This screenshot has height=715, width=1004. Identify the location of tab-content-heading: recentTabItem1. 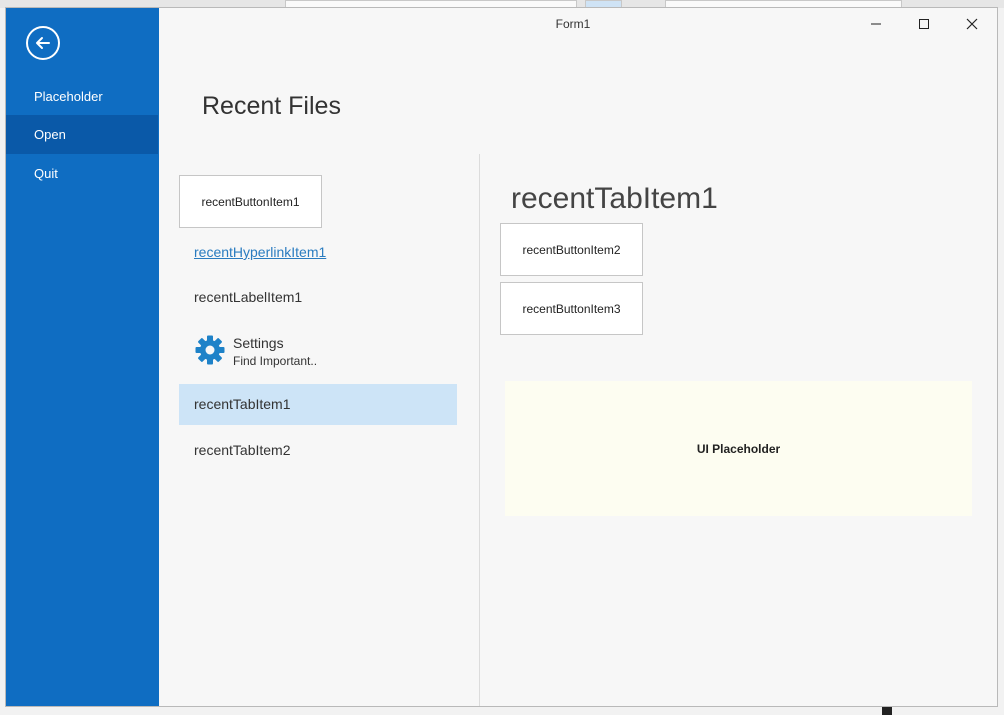
(614, 198).